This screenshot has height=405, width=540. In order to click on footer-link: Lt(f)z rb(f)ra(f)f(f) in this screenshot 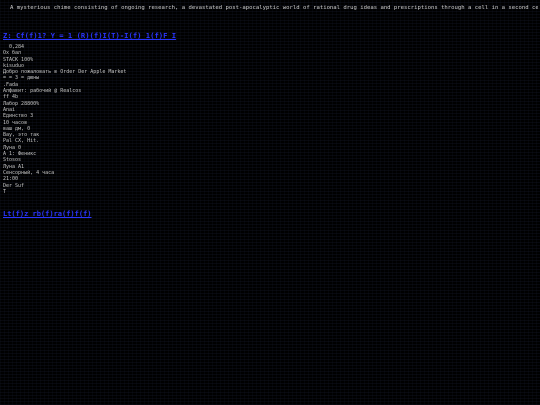, I will do `click(47, 214)`.